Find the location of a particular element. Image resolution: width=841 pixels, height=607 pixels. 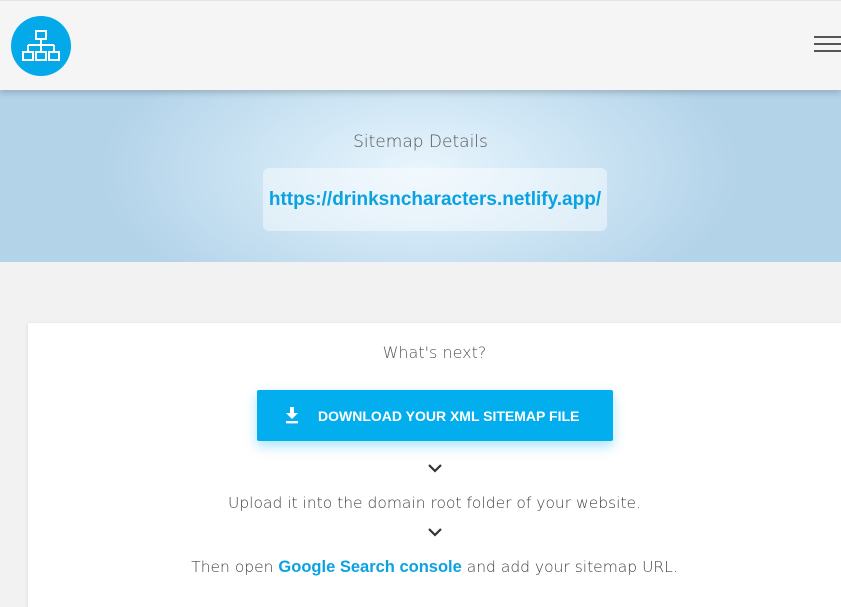

site-url-link: https://drinksncharacters.netlify.app/ is located at coordinates (435, 200).